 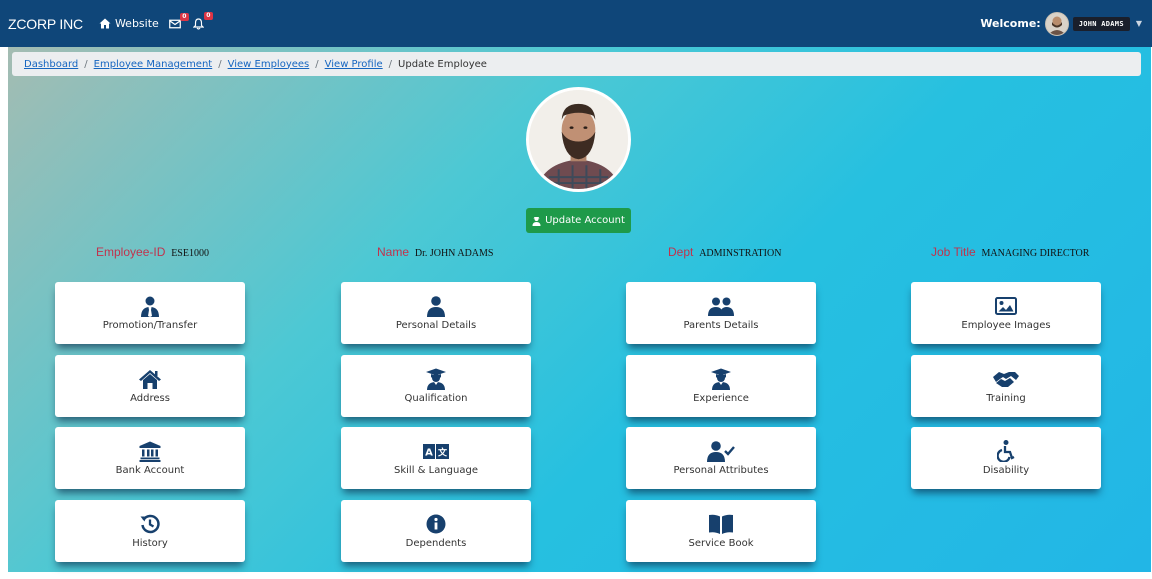 I want to click on dept-label: Dept, so click(x=681, y=252).